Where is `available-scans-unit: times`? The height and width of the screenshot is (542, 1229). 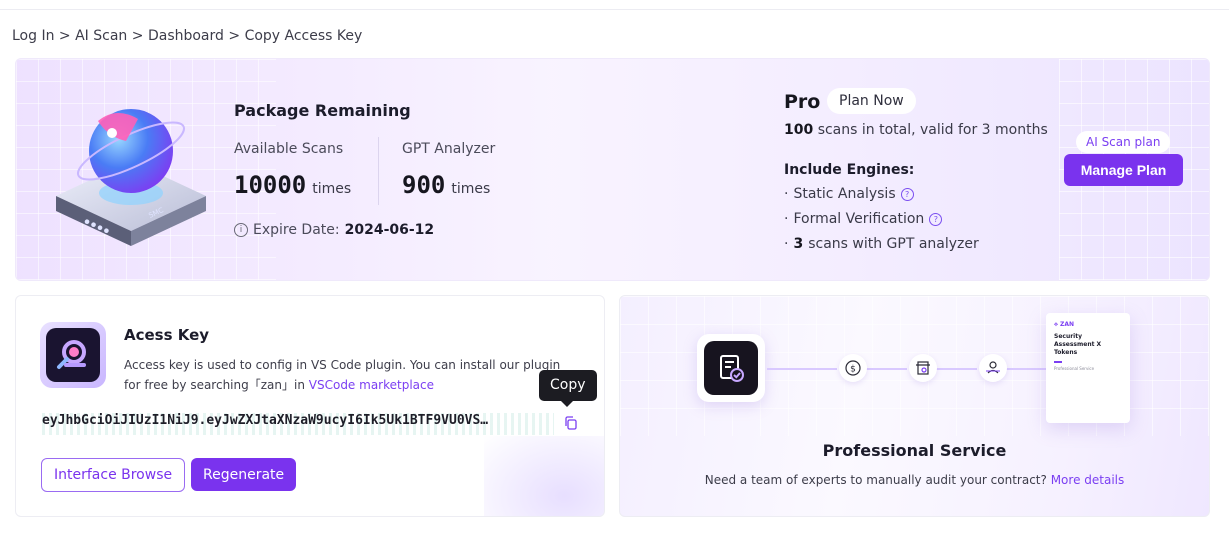
available-scans-unit: times is located at coordinates (332, 189).